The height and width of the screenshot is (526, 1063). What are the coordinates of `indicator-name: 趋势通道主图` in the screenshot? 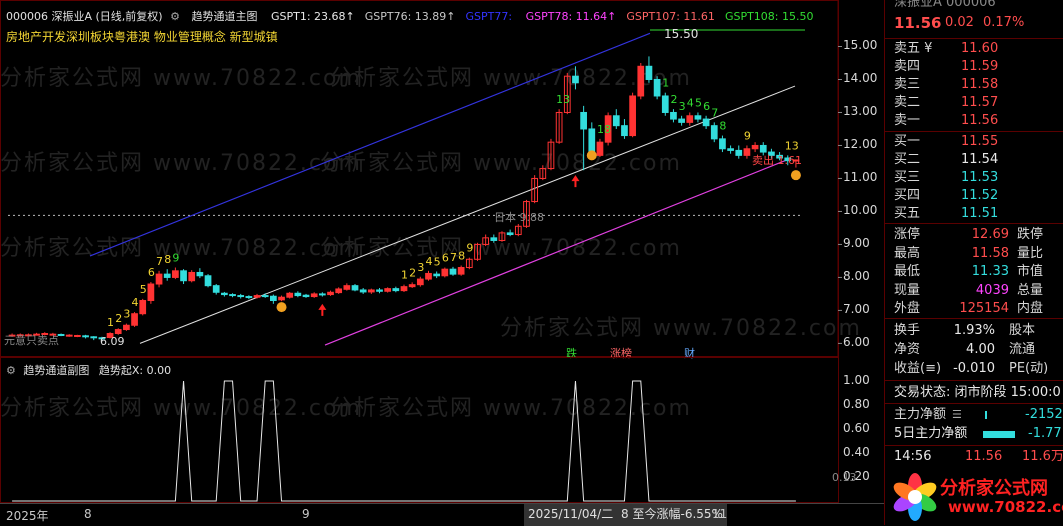 It's located at (224, 16).